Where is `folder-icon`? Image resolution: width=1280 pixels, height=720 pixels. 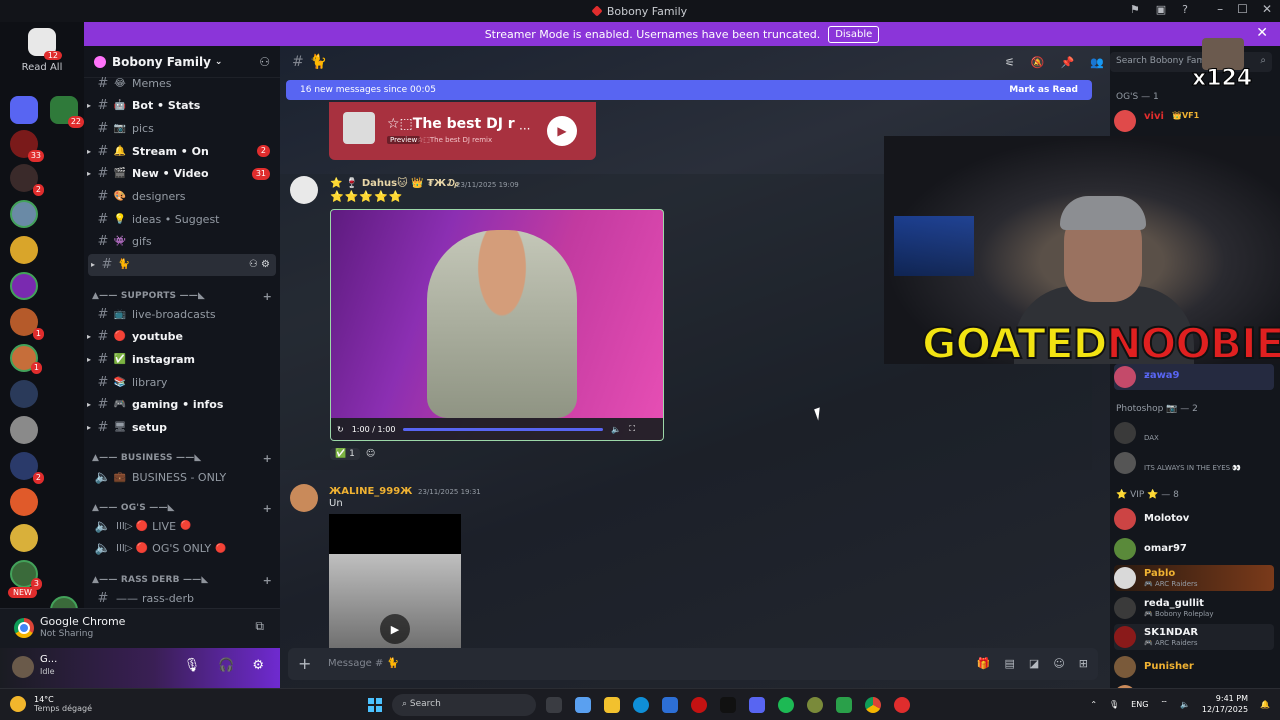
folder-icon is located at coordinates (24, 110).